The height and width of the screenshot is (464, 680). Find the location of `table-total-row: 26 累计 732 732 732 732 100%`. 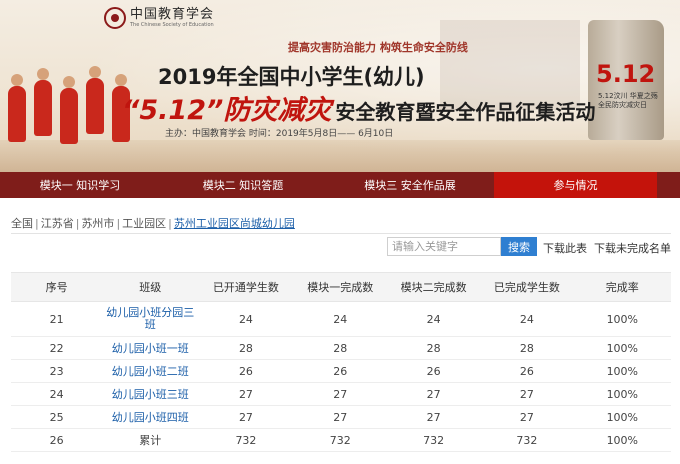

table-total-row: 26 累计 732 732 732 732 100% is located at coordinates (341, 440).